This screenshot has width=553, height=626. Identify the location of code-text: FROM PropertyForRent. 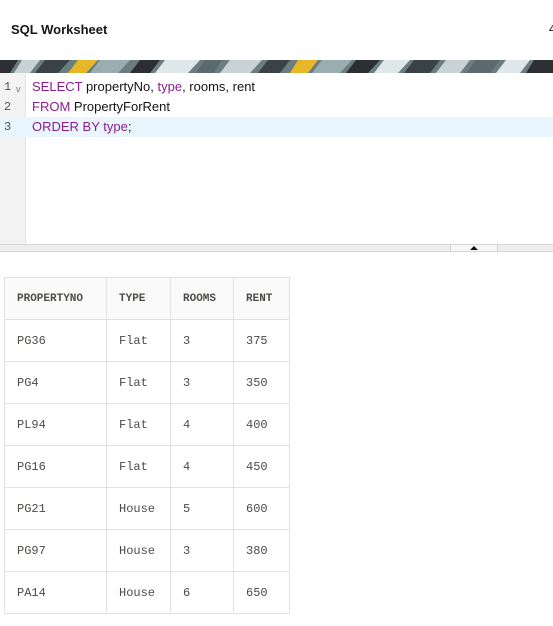
(101, 107).